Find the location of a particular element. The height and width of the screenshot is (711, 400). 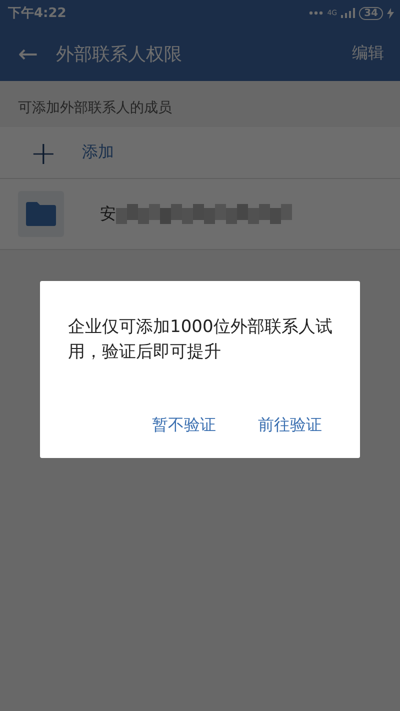

battery-indicator: 34 is located at coordinates (371, 13).